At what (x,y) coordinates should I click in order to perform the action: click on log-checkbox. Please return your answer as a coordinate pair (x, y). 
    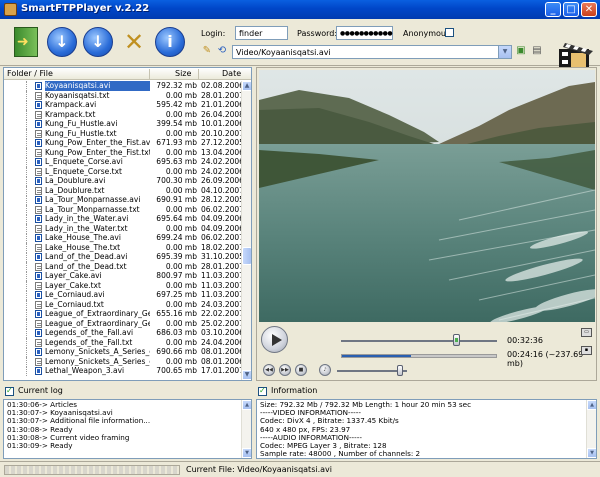
    Looking at the image, I should click on (9, 391).